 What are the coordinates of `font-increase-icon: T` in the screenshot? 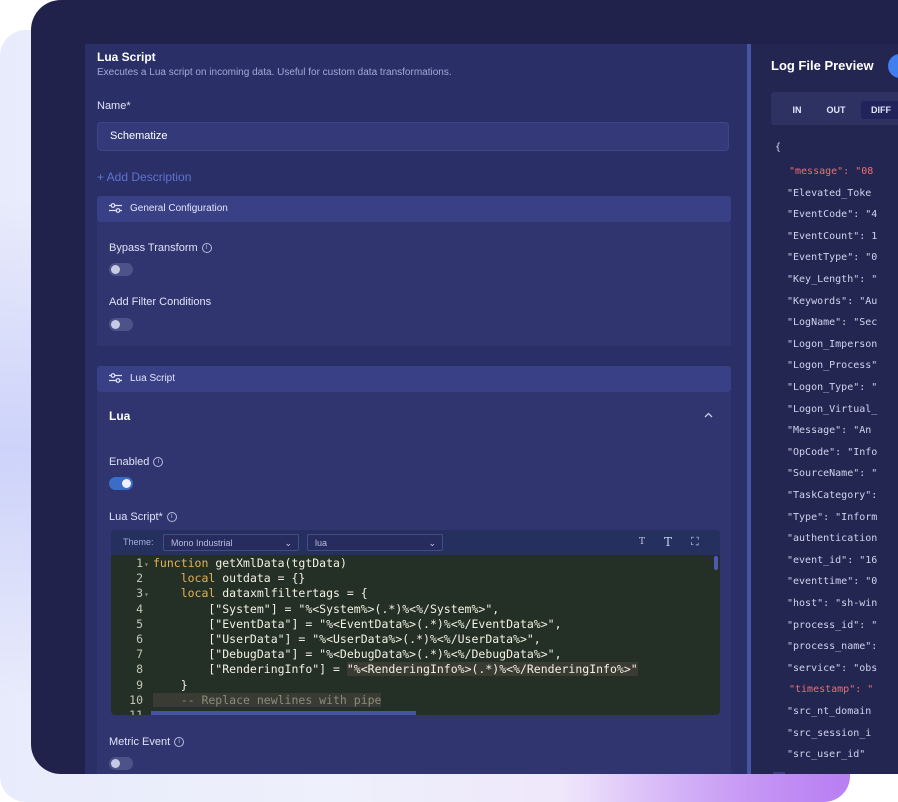 It's located at (668, 542).